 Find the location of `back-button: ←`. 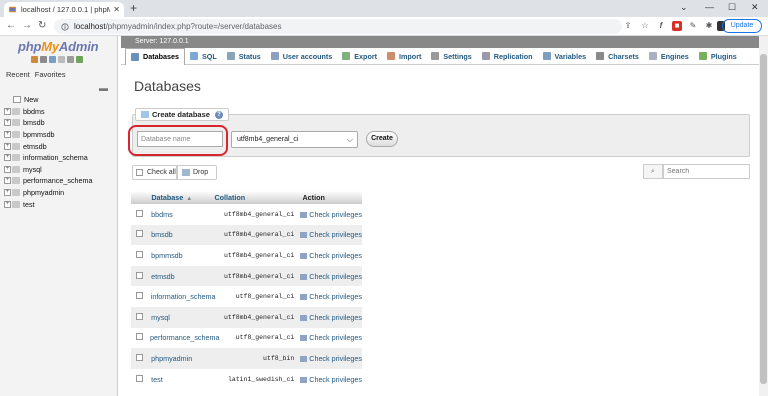

back-button: ← is located at coordinates (11, 26).